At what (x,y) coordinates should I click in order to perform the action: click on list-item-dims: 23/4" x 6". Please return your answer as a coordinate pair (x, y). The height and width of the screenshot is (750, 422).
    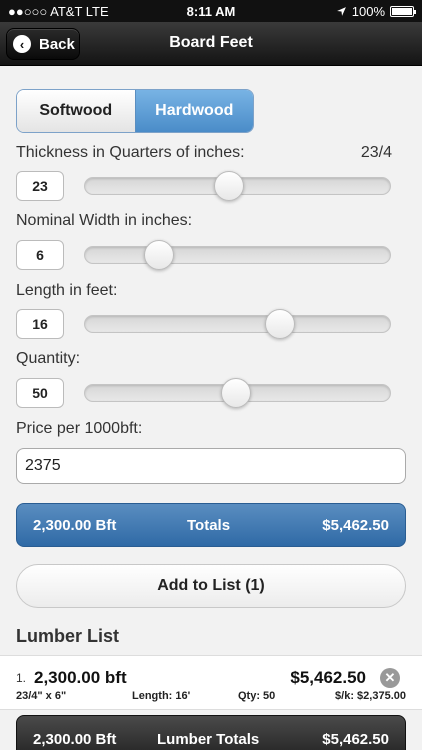
    Looking at the image, I should click on (41, 696).